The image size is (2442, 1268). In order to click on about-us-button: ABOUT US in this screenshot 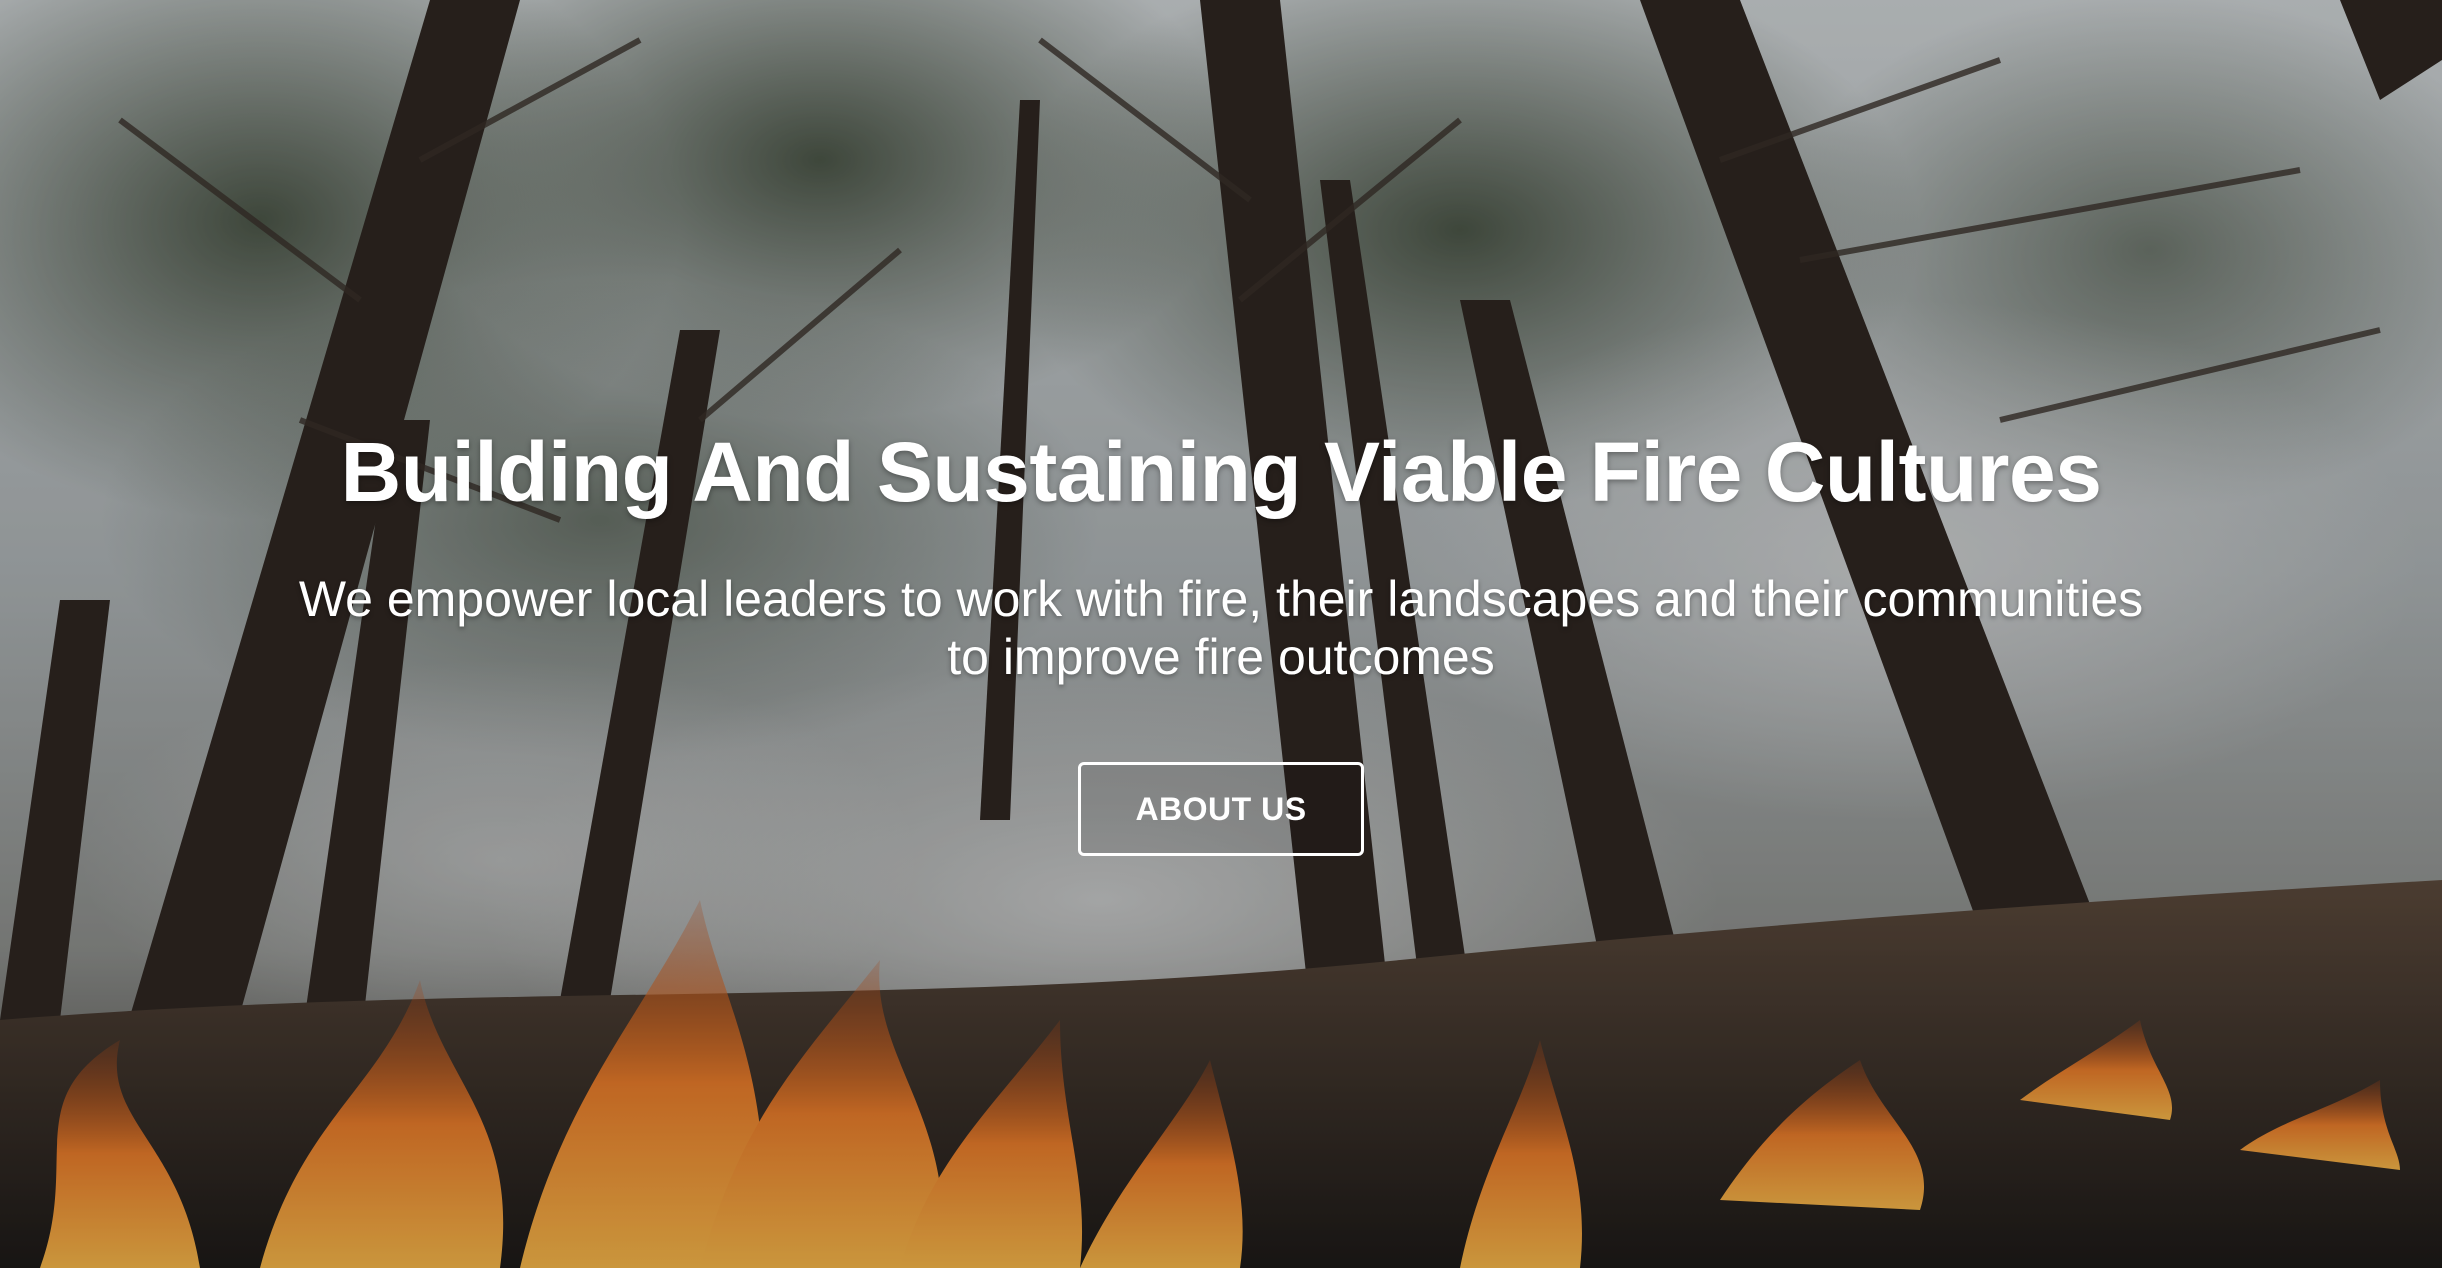, I will do `click(1221, 809)`.